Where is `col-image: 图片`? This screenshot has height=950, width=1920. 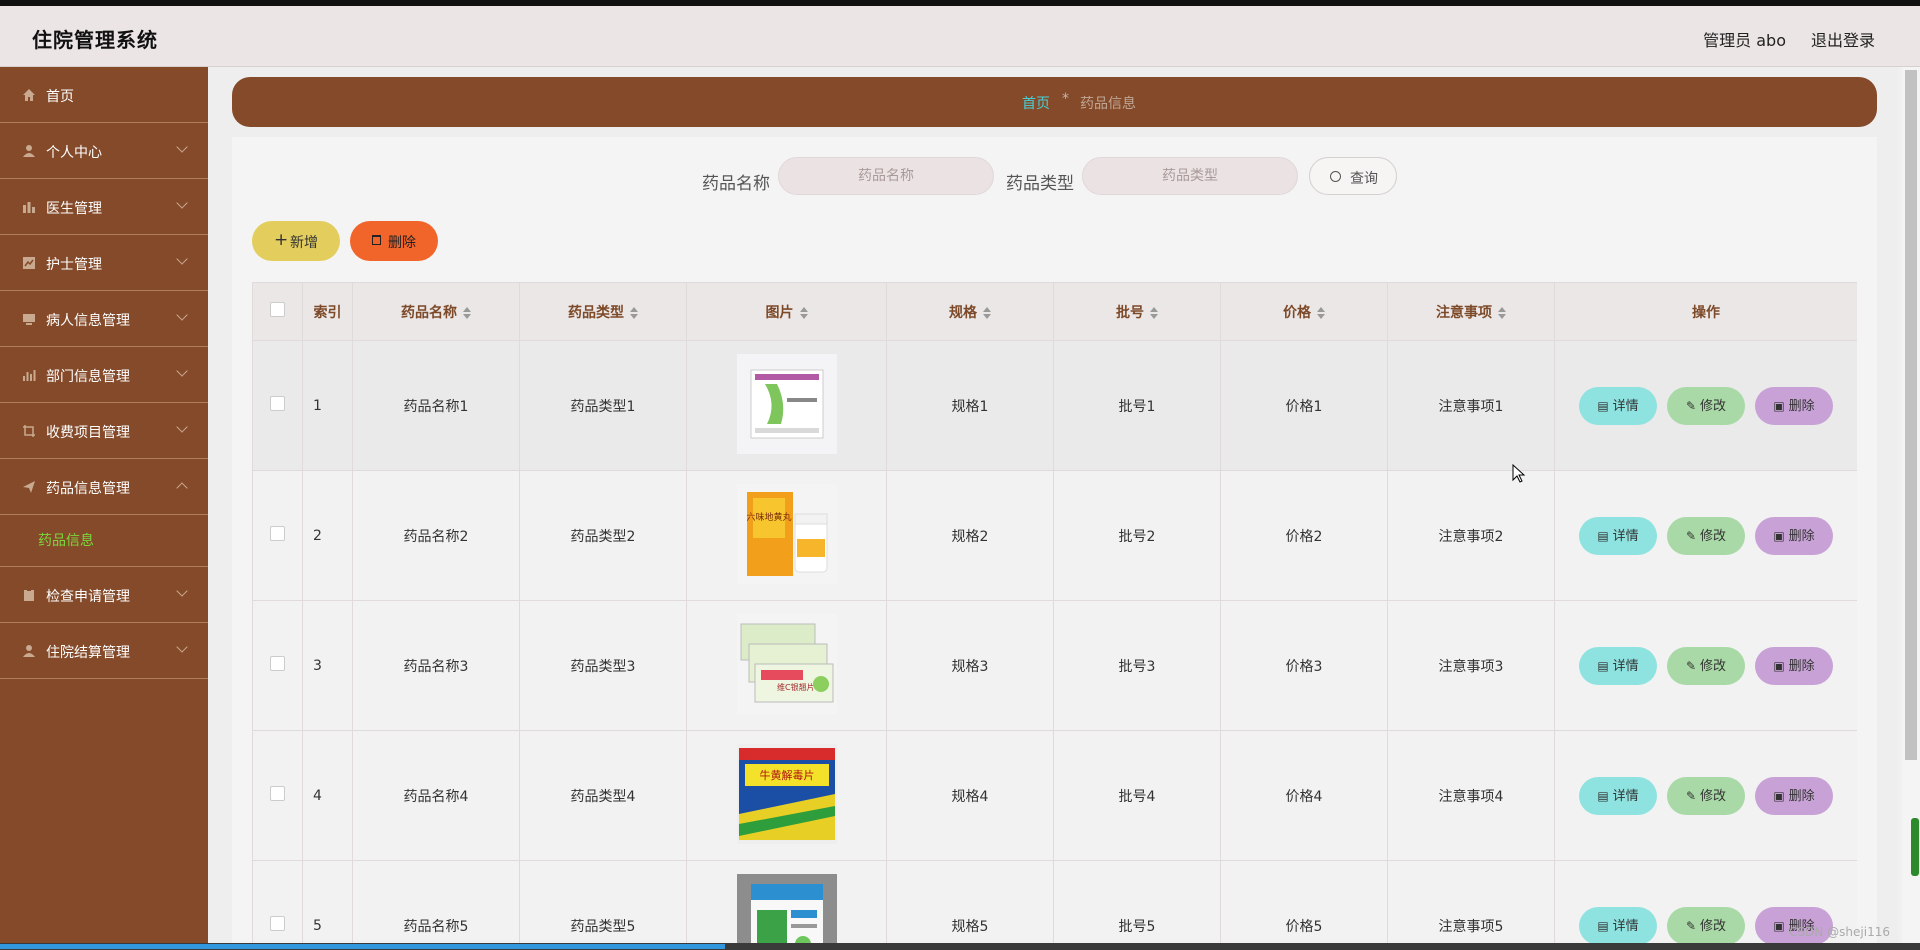
col-image: 图片 is located at coordinates (786, 311).